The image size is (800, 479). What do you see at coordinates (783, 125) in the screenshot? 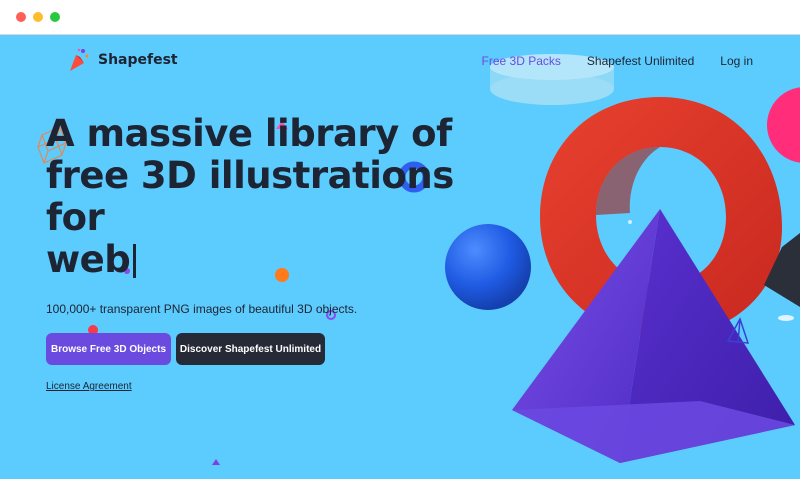
I see `pink-sphere-icon` at bounding box center [783, 125].